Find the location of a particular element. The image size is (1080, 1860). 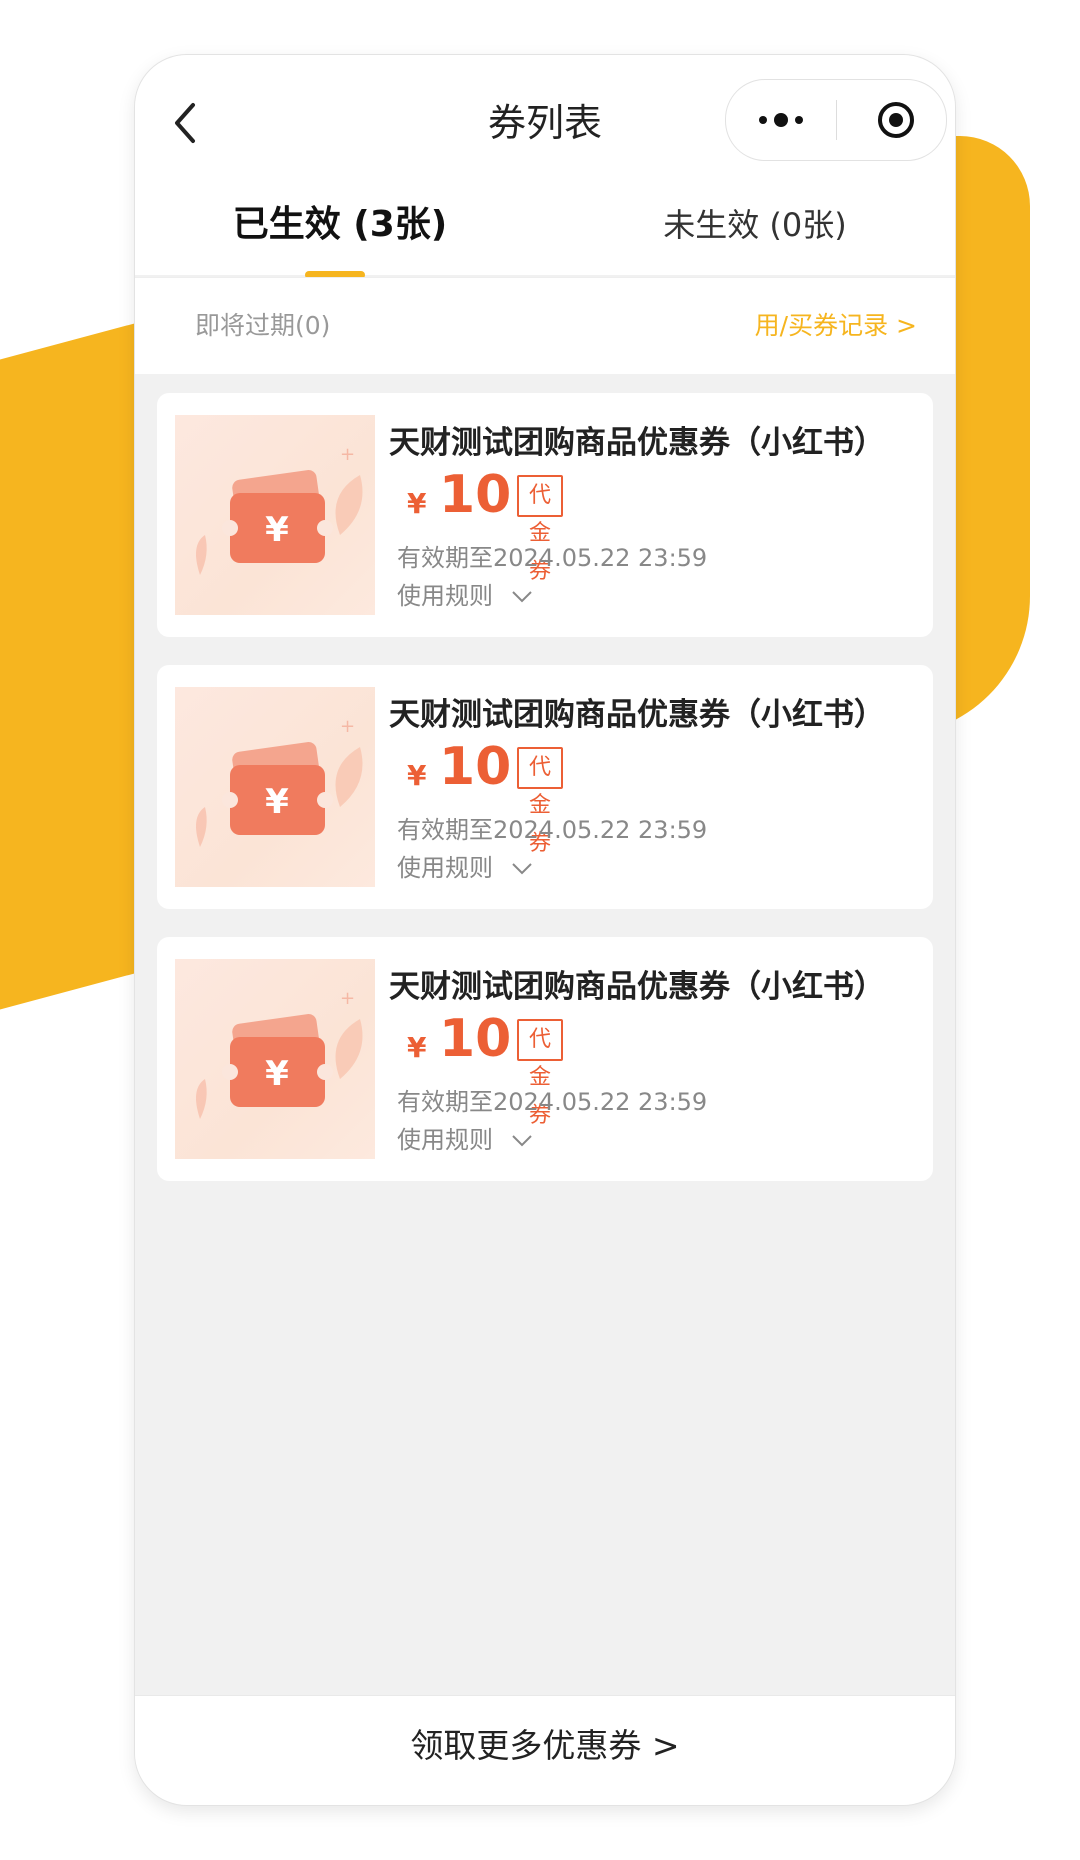

get-more-coupons-button: 领取更多优惠券 > is located at coordinates (545, 1750).